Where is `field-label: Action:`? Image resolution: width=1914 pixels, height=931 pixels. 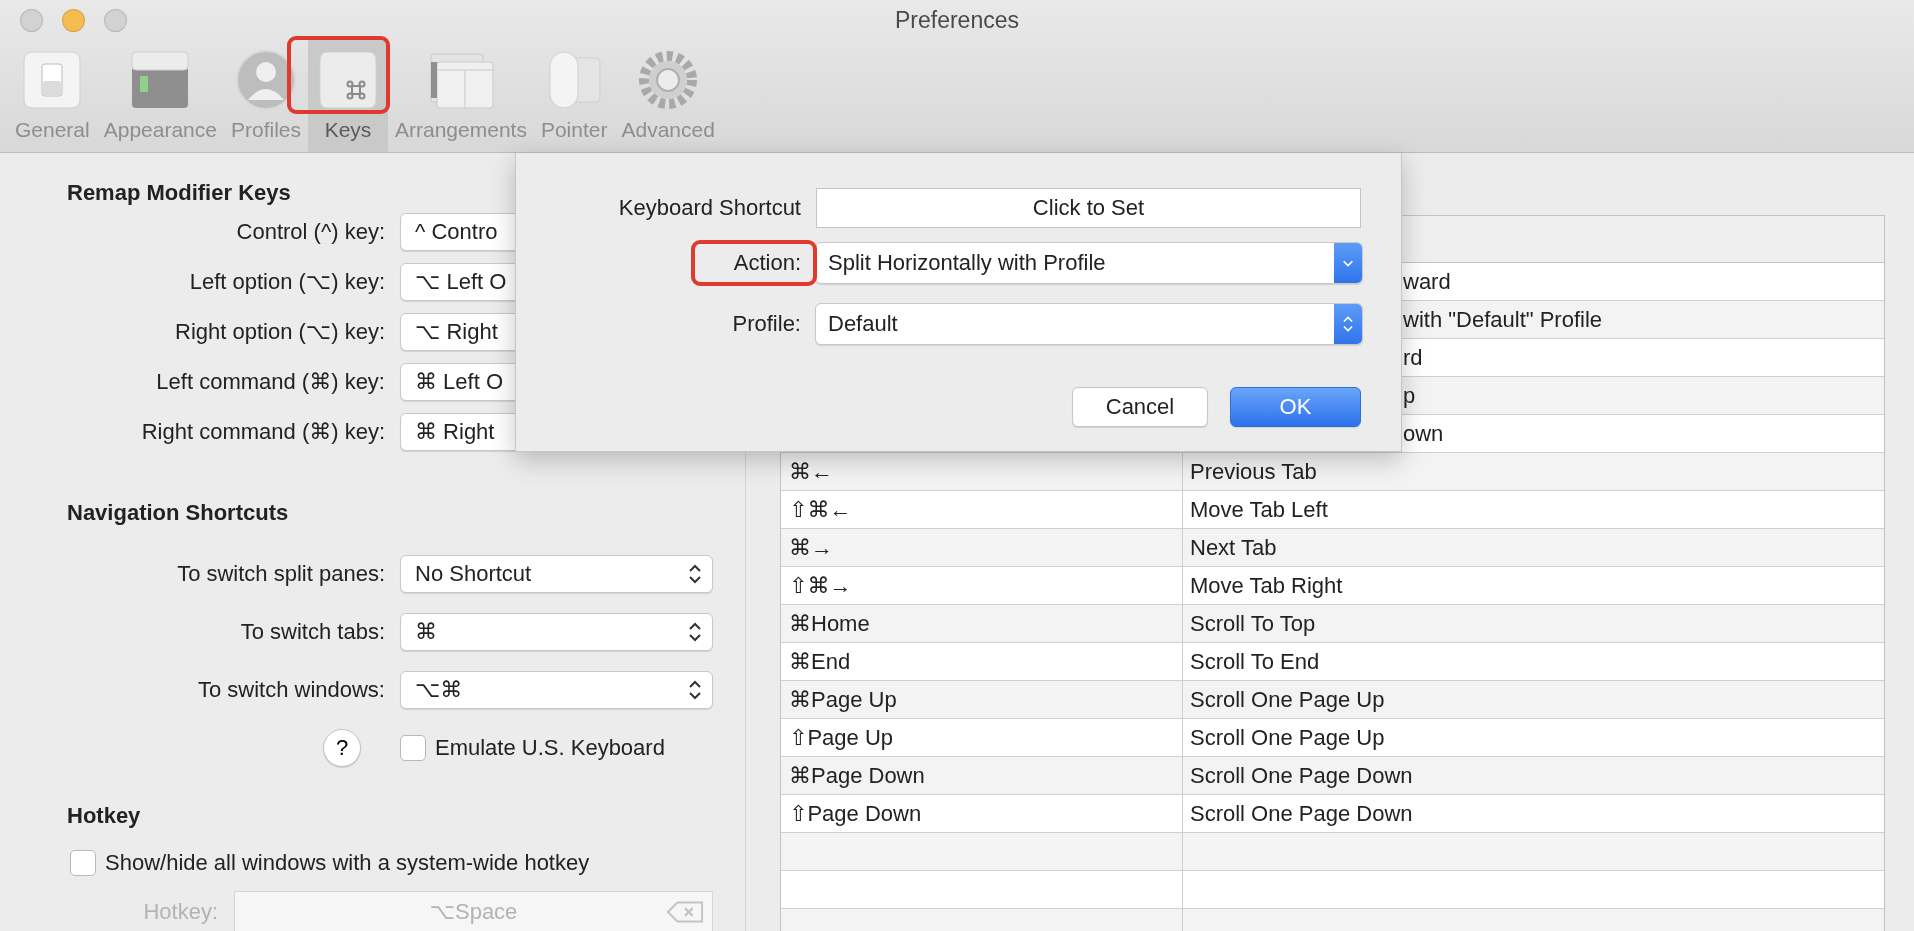 field-label: Action: is located at coordinates (767, 263).